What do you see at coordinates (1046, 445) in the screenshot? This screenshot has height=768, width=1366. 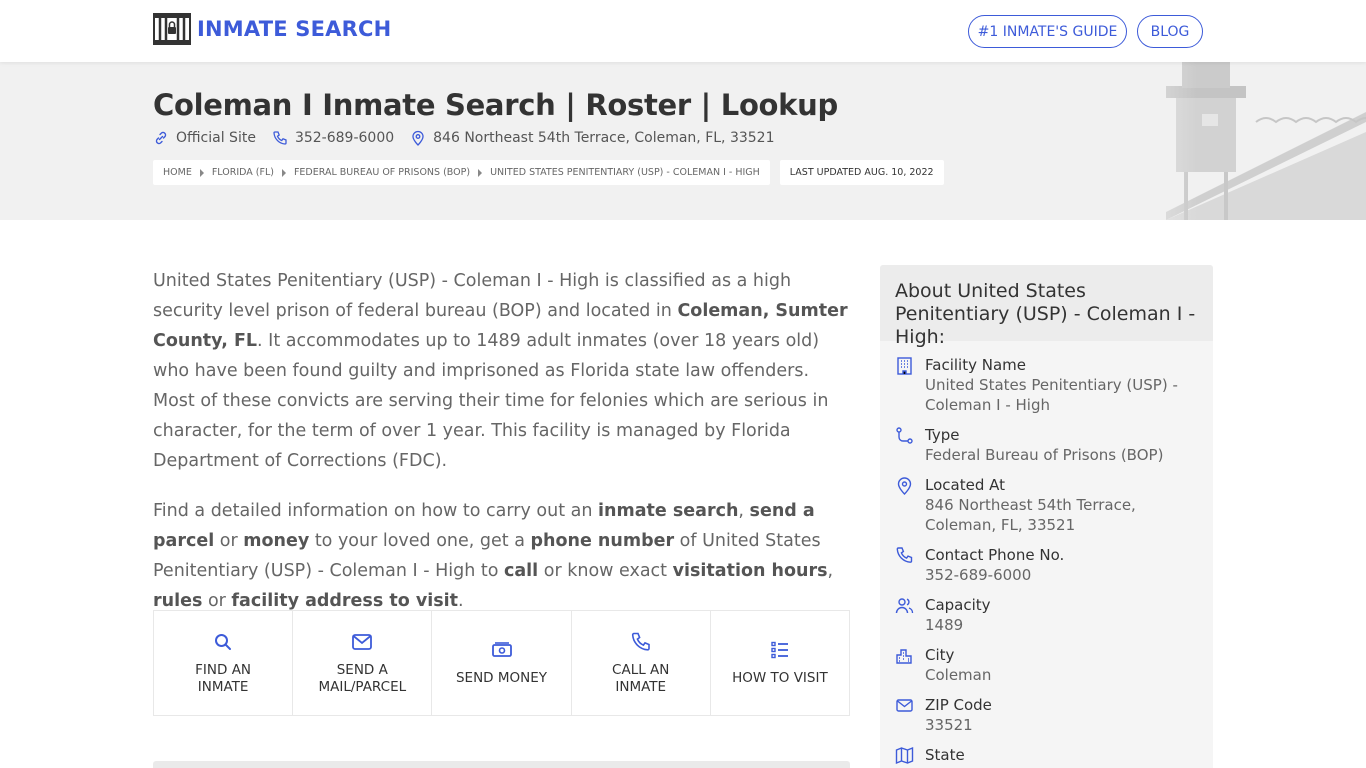 I see `detail-type: Type Federal Bureau of Prisons (BOP)` at bounding box center [1046, 445].